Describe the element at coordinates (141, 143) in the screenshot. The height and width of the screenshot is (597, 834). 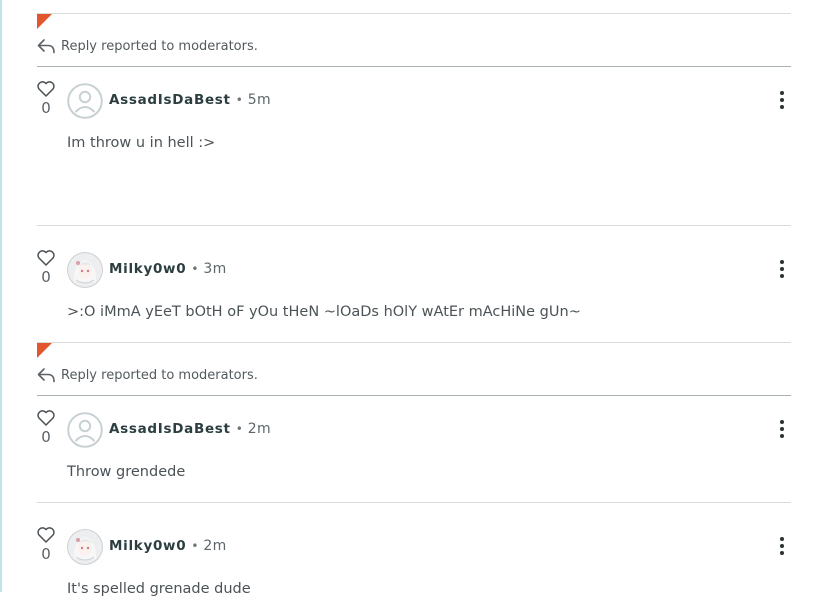
I see `comment-text: Im throw u in hell :>` at that location.